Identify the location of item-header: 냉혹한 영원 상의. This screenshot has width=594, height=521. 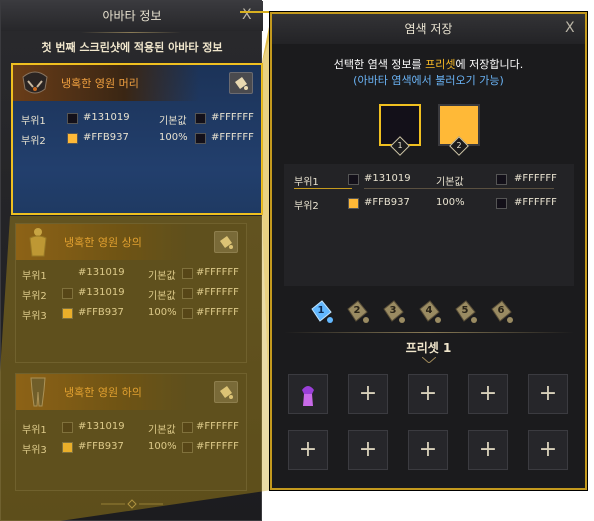
(131, 242).